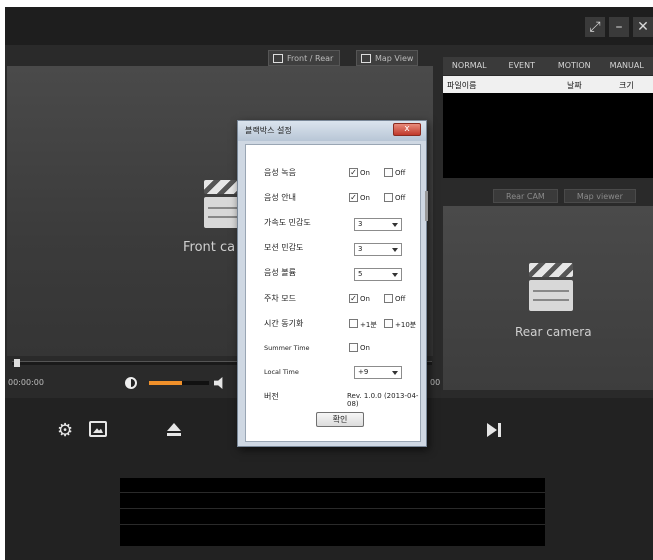 This screenshot has height=560, width=653. I want to click on parking-mode-on-checkbox: ✓, so click(353, 298).